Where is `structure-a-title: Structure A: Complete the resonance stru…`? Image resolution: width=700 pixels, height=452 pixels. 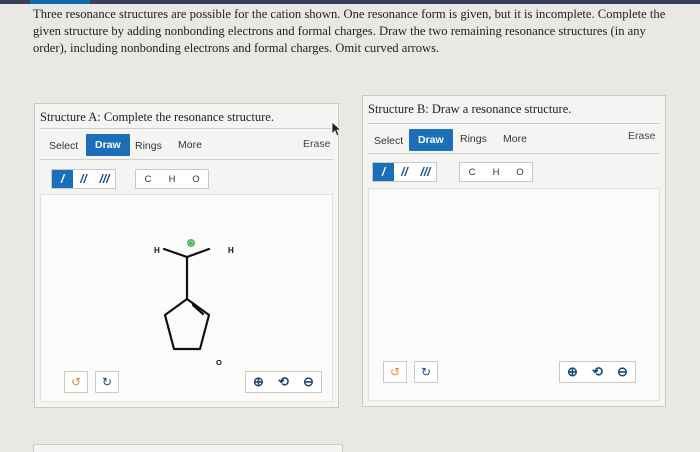 structure-a-title: Structure A: Complete the resonance stru… is located at coordinates (157, 117).